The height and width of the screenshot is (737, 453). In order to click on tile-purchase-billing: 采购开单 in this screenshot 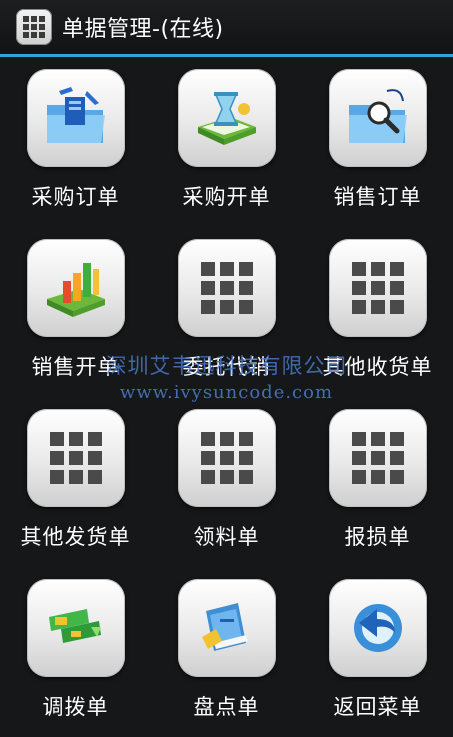, I will do `click(226, 142)`.